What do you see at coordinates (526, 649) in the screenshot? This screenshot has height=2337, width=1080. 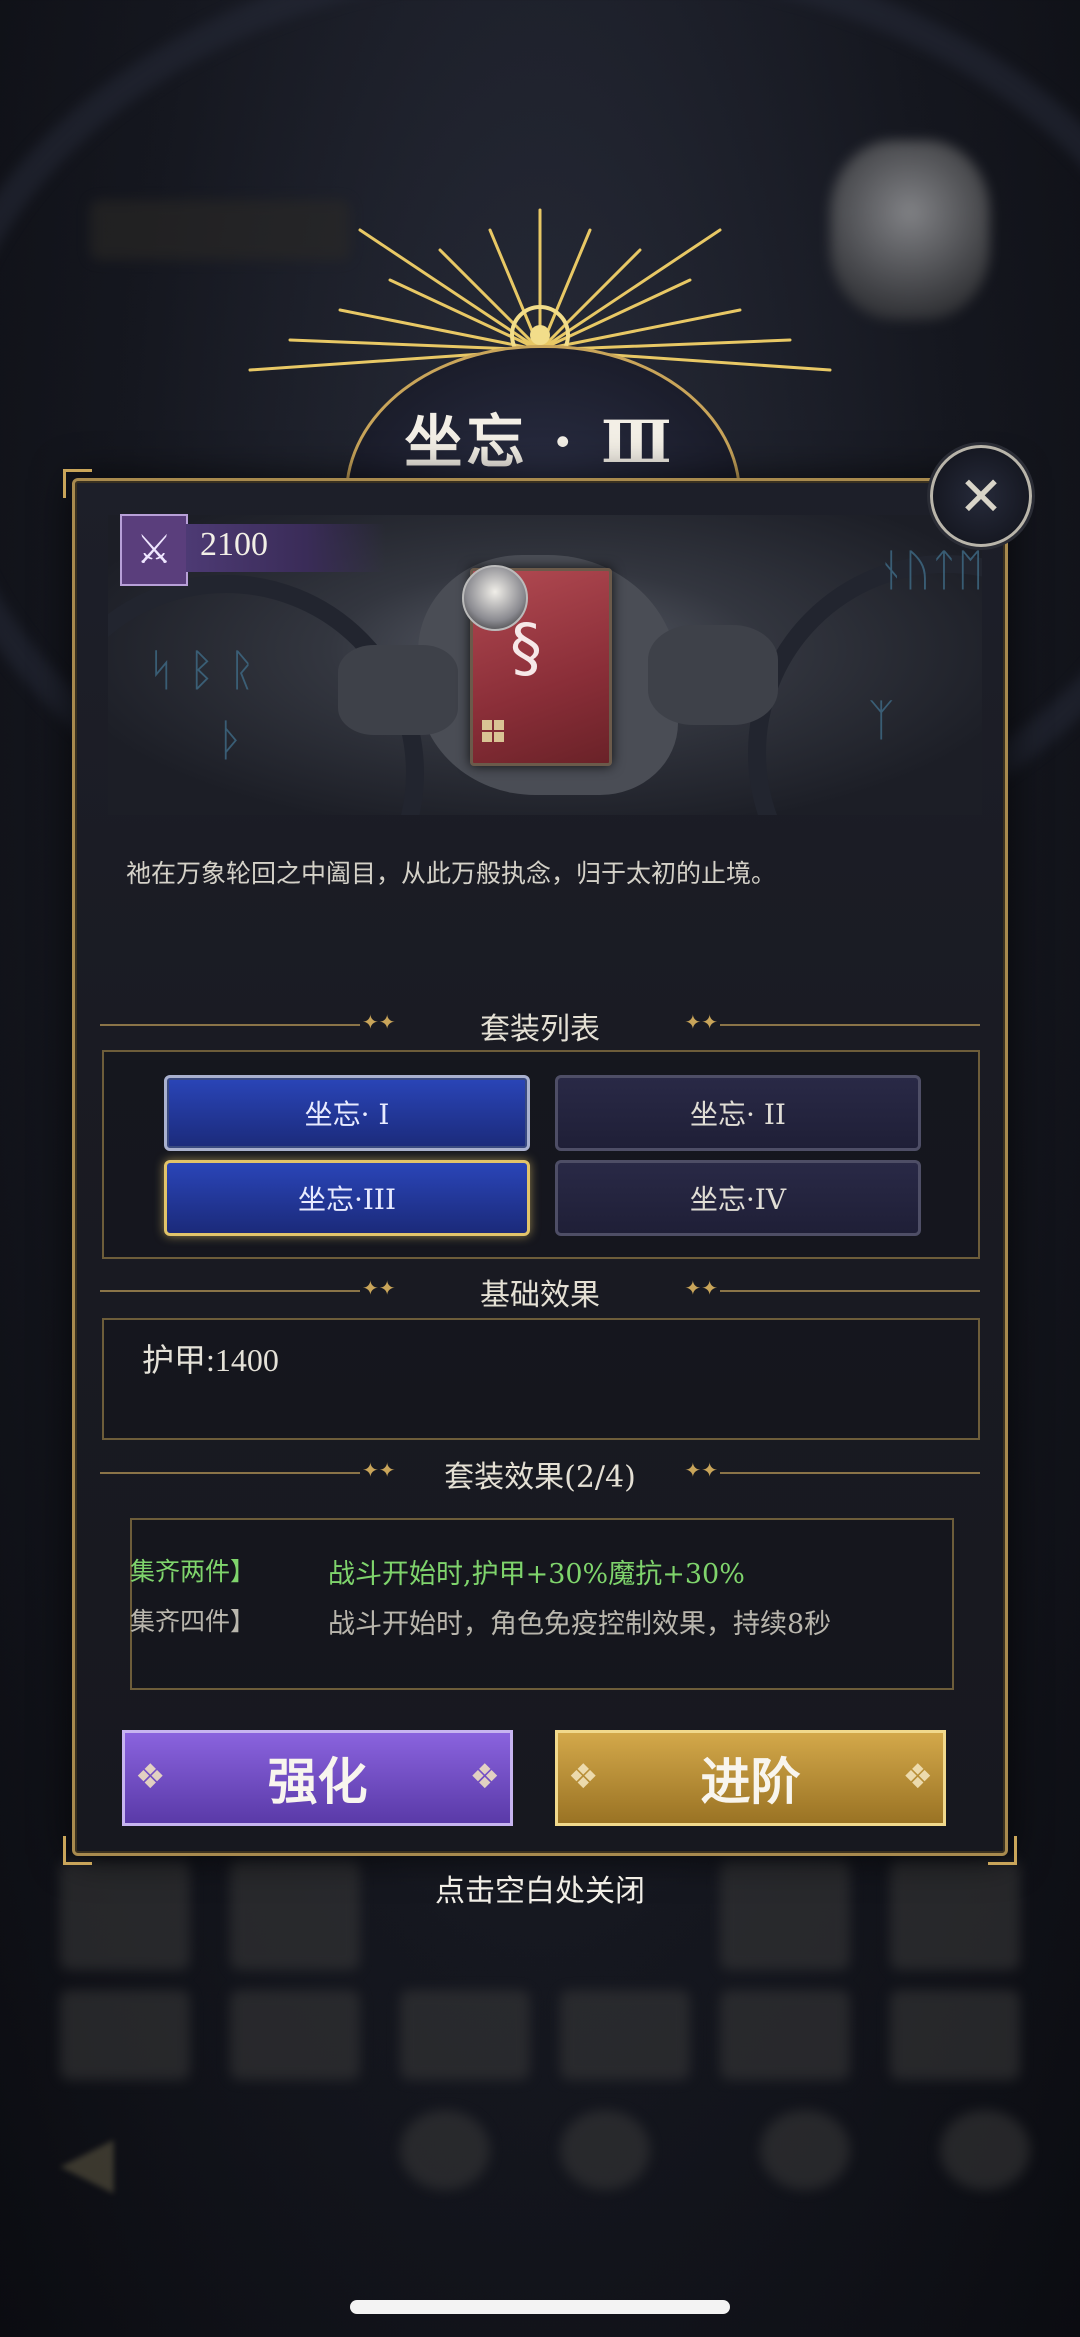 I see `serpent-emblem-icon: §` at bounding box center [526, 649].